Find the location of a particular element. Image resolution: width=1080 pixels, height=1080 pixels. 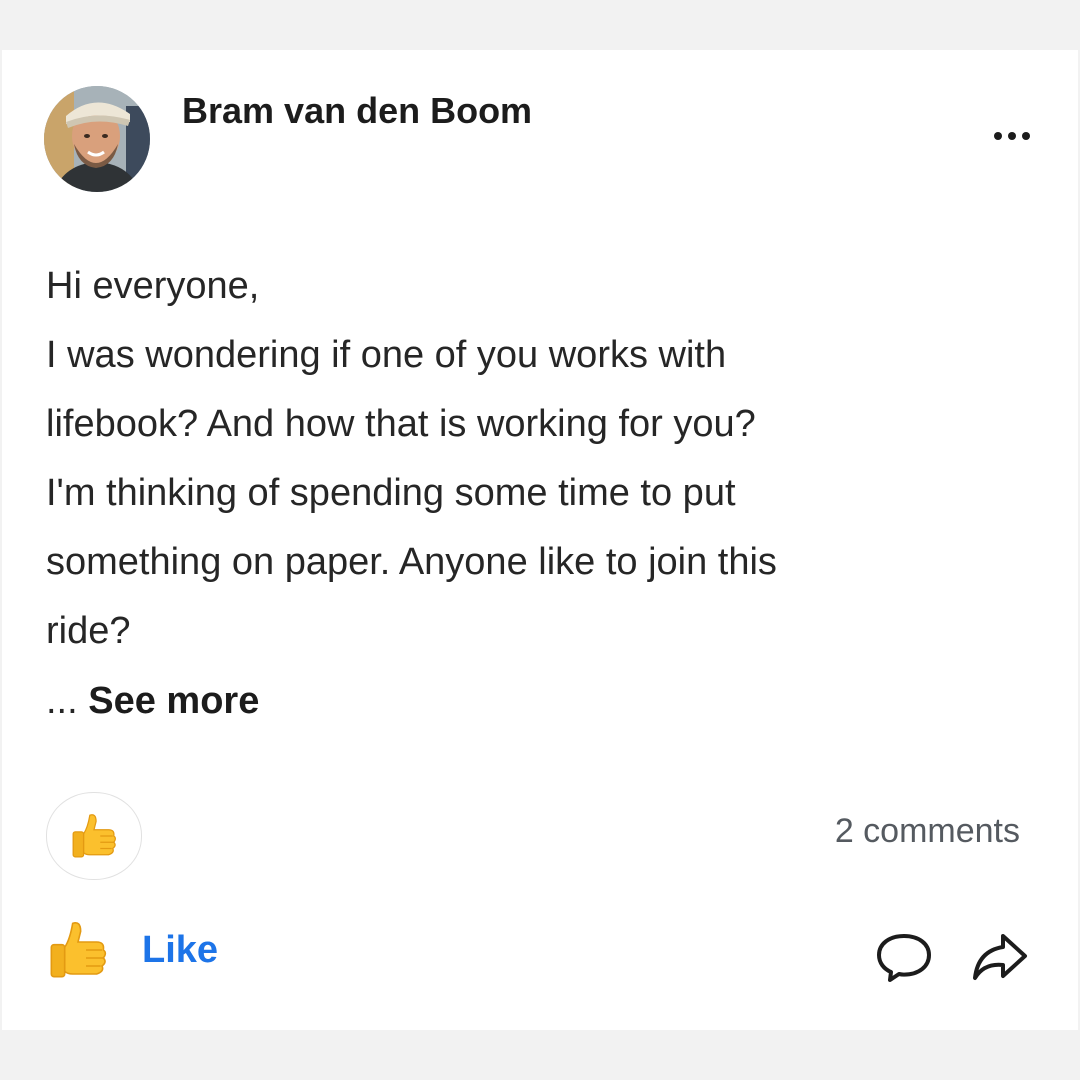

more-options-button is located at coordinates (1012, 135).